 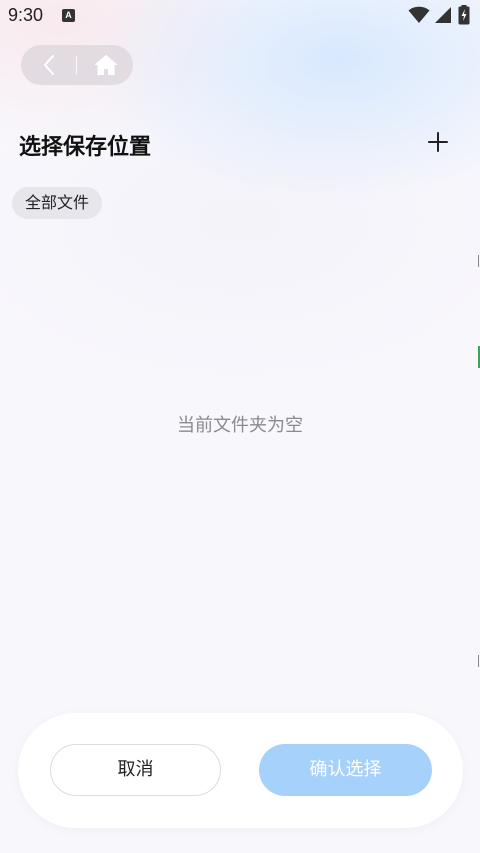 What do you see at coordinates (85, 147) in the screenshot?
I see `page-title: 选择保存位置` at bounding box center [85, 147].